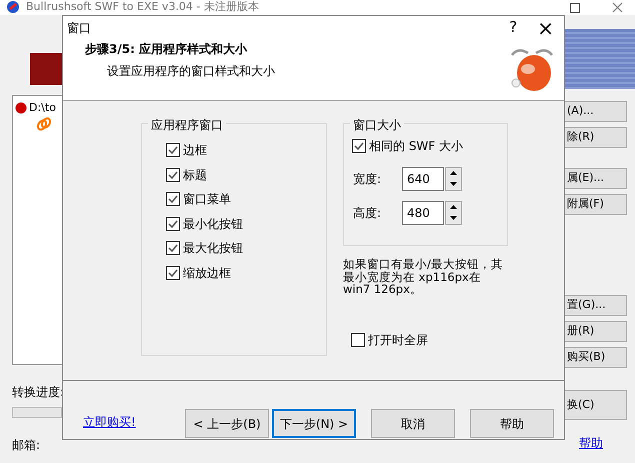 Image resolution: width=635 pixels, height=463 pixels. What do you see at coordinates (413, 423) in the screenshot?
I see `dialog-button: 取消` at bounding box center [413, 423].